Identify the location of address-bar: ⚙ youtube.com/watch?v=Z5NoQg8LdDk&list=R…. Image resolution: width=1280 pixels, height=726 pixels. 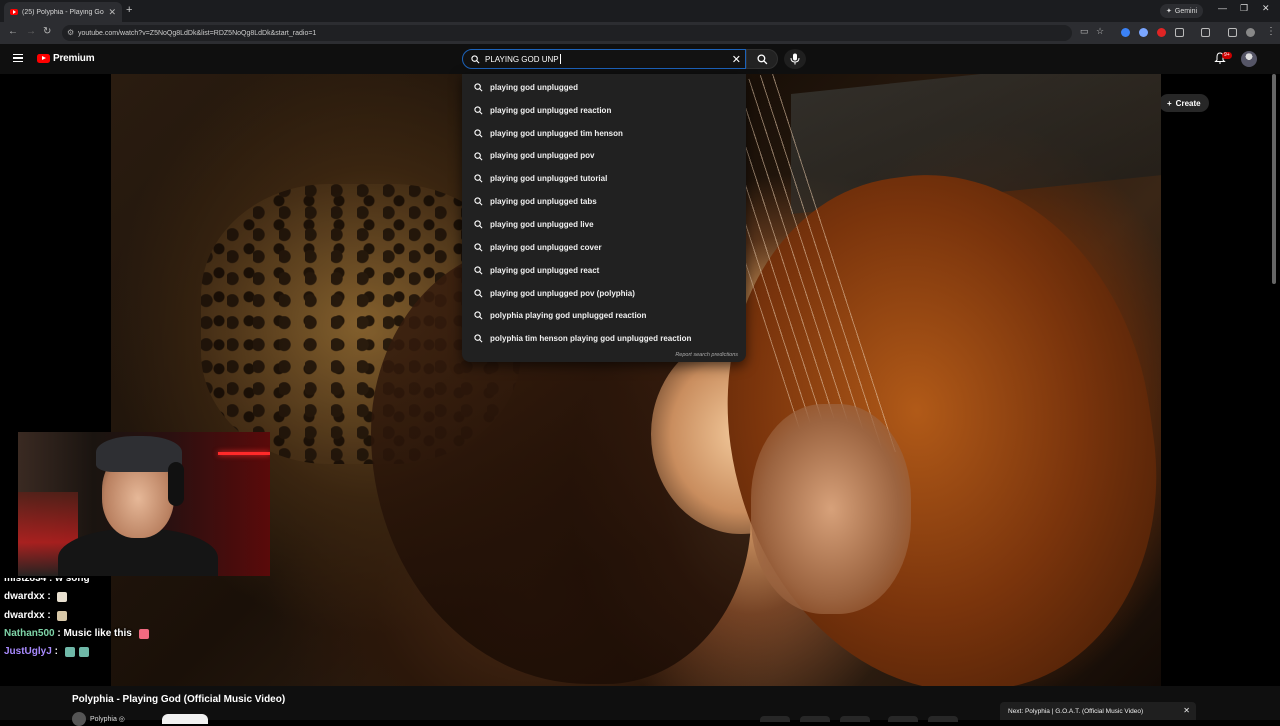
(567, 33).